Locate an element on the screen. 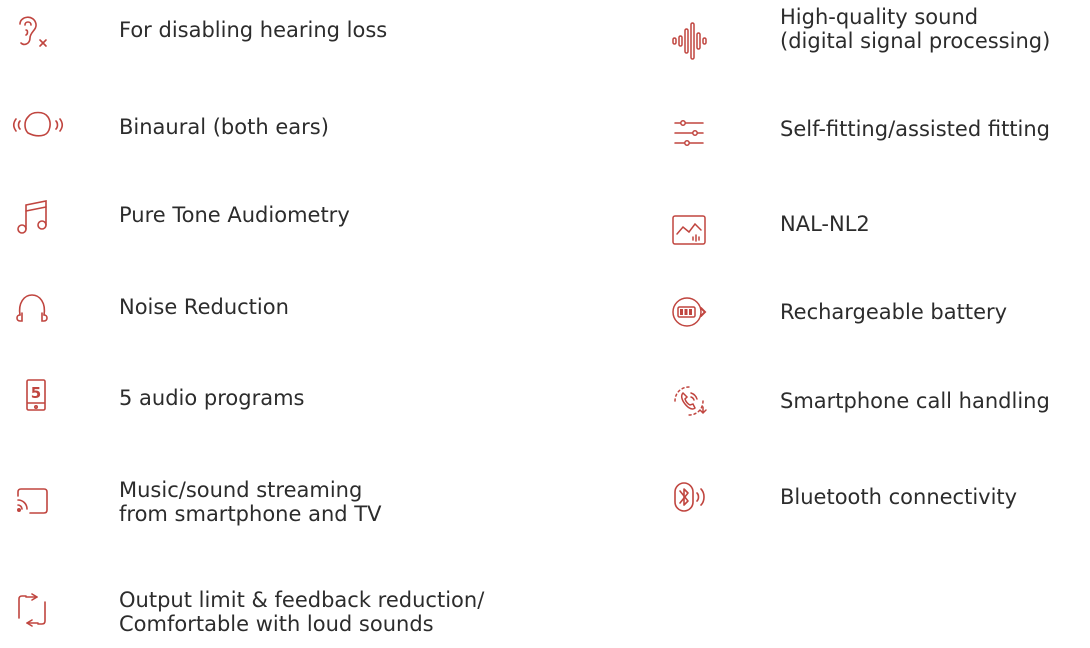  feature-item: Rechargeable battery is located at coordinates (865, 318).